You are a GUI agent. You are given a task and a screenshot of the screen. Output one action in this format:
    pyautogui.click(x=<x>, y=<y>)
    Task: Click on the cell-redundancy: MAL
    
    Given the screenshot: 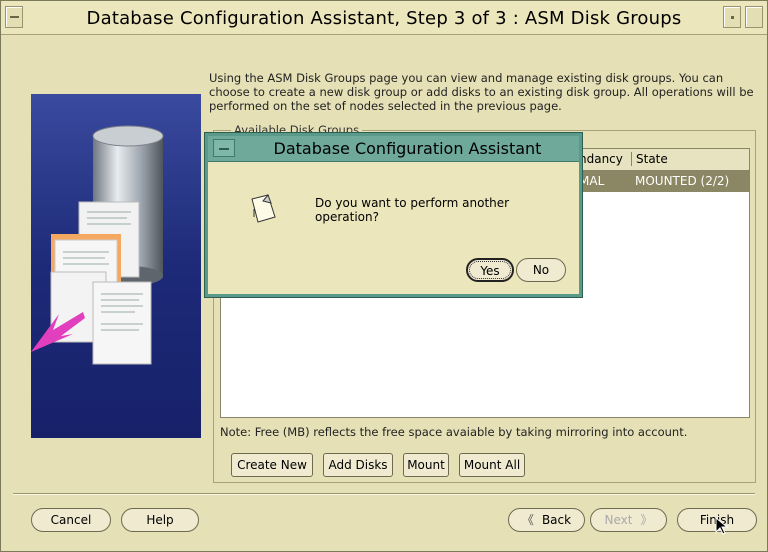 What is the action you would take?
    pyautogui.click(x=592, y=181)
    